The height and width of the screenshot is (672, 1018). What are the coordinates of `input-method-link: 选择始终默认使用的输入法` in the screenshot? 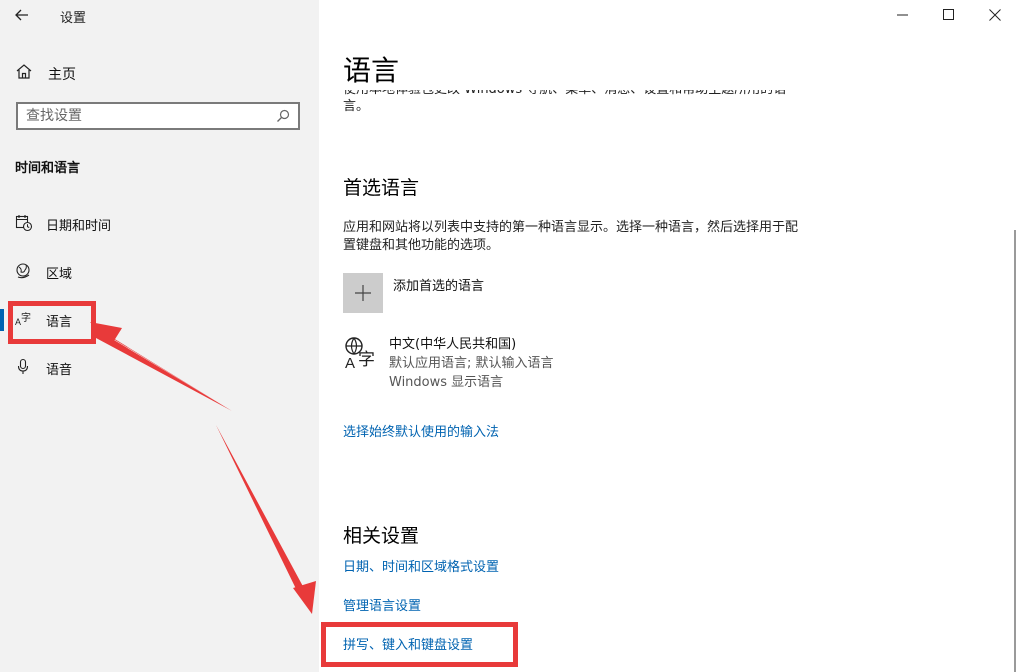 It's located at (421, 430).